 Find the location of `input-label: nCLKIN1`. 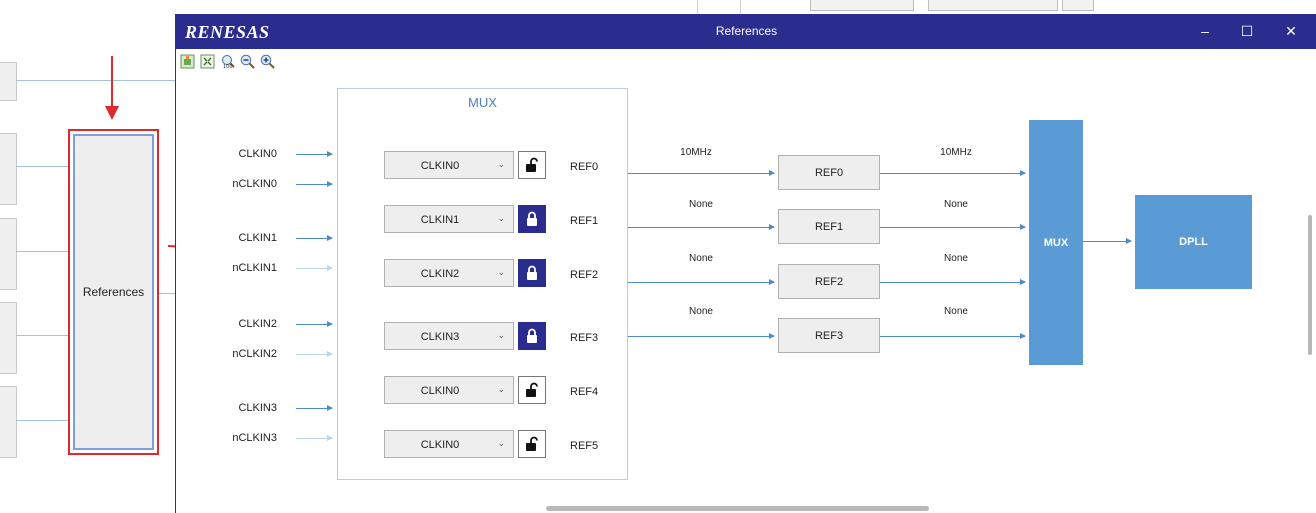

input-label: nCLKIN1 is located at coordinates (254, 268).